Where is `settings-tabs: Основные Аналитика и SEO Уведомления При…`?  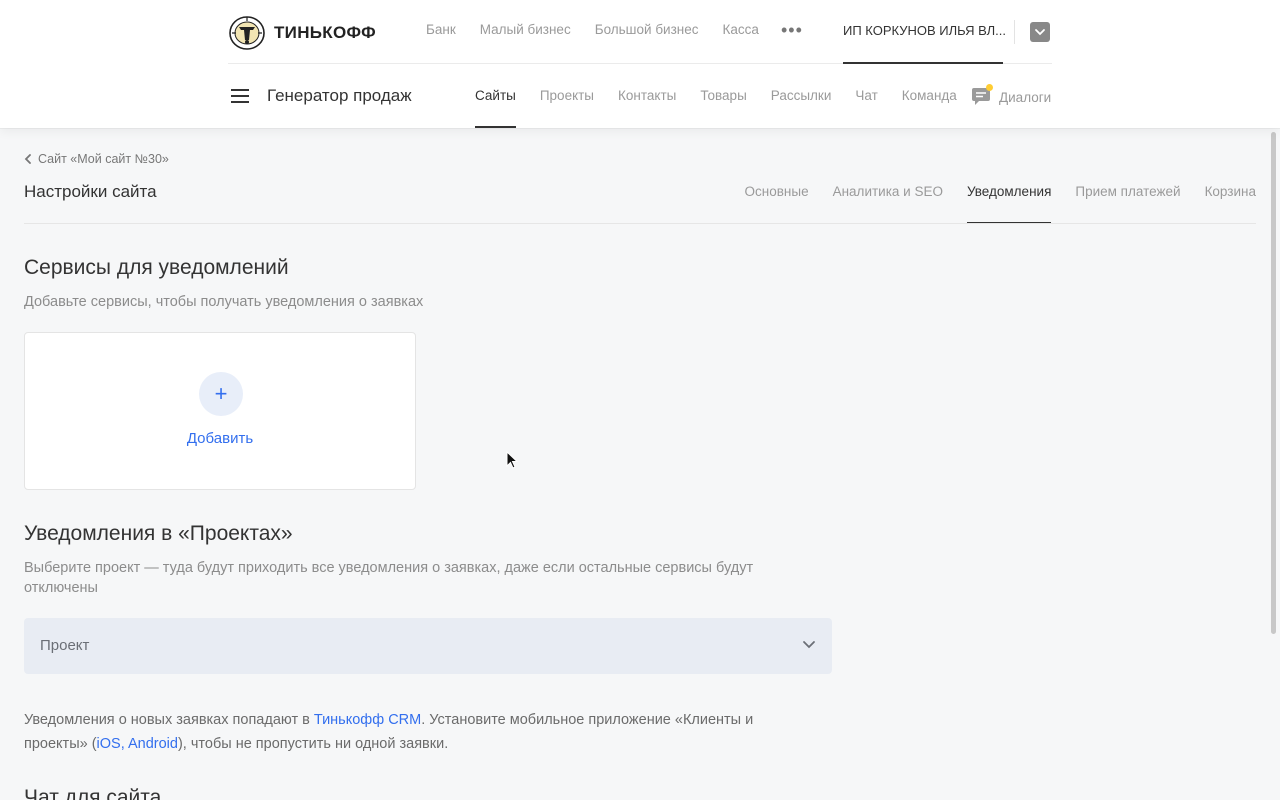 settings-tabs: Основные Аналитика и SEO Уведомления При… is located at coordinates (988, 176).